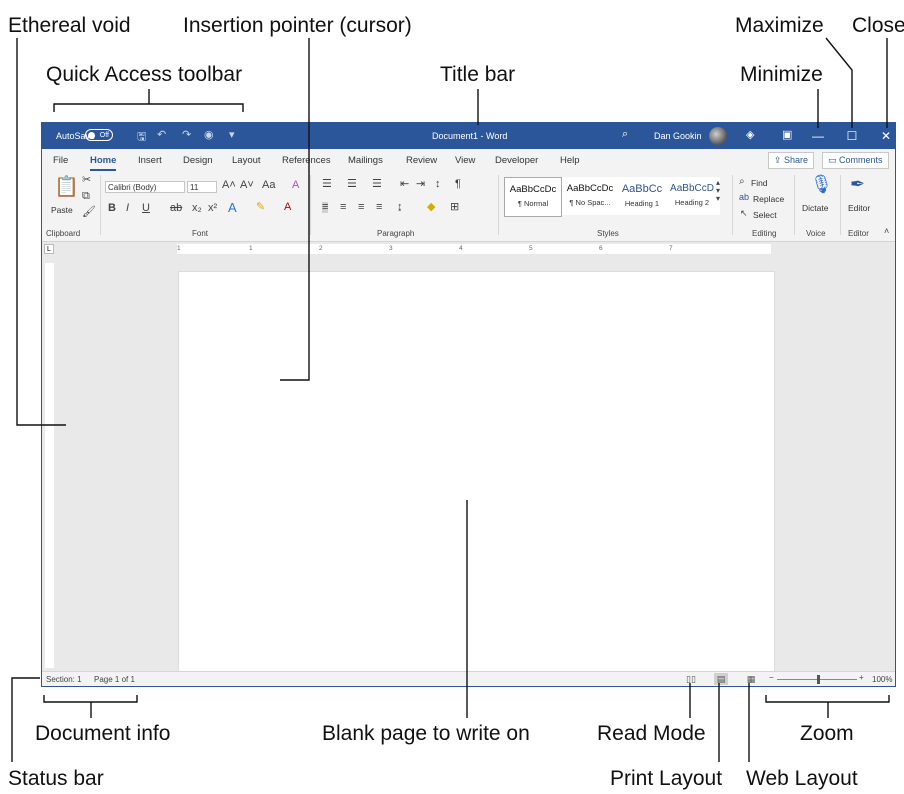  Describe the element at coordinates (421, 160) in the screenshot. I see `tab-review: Review` at that location.